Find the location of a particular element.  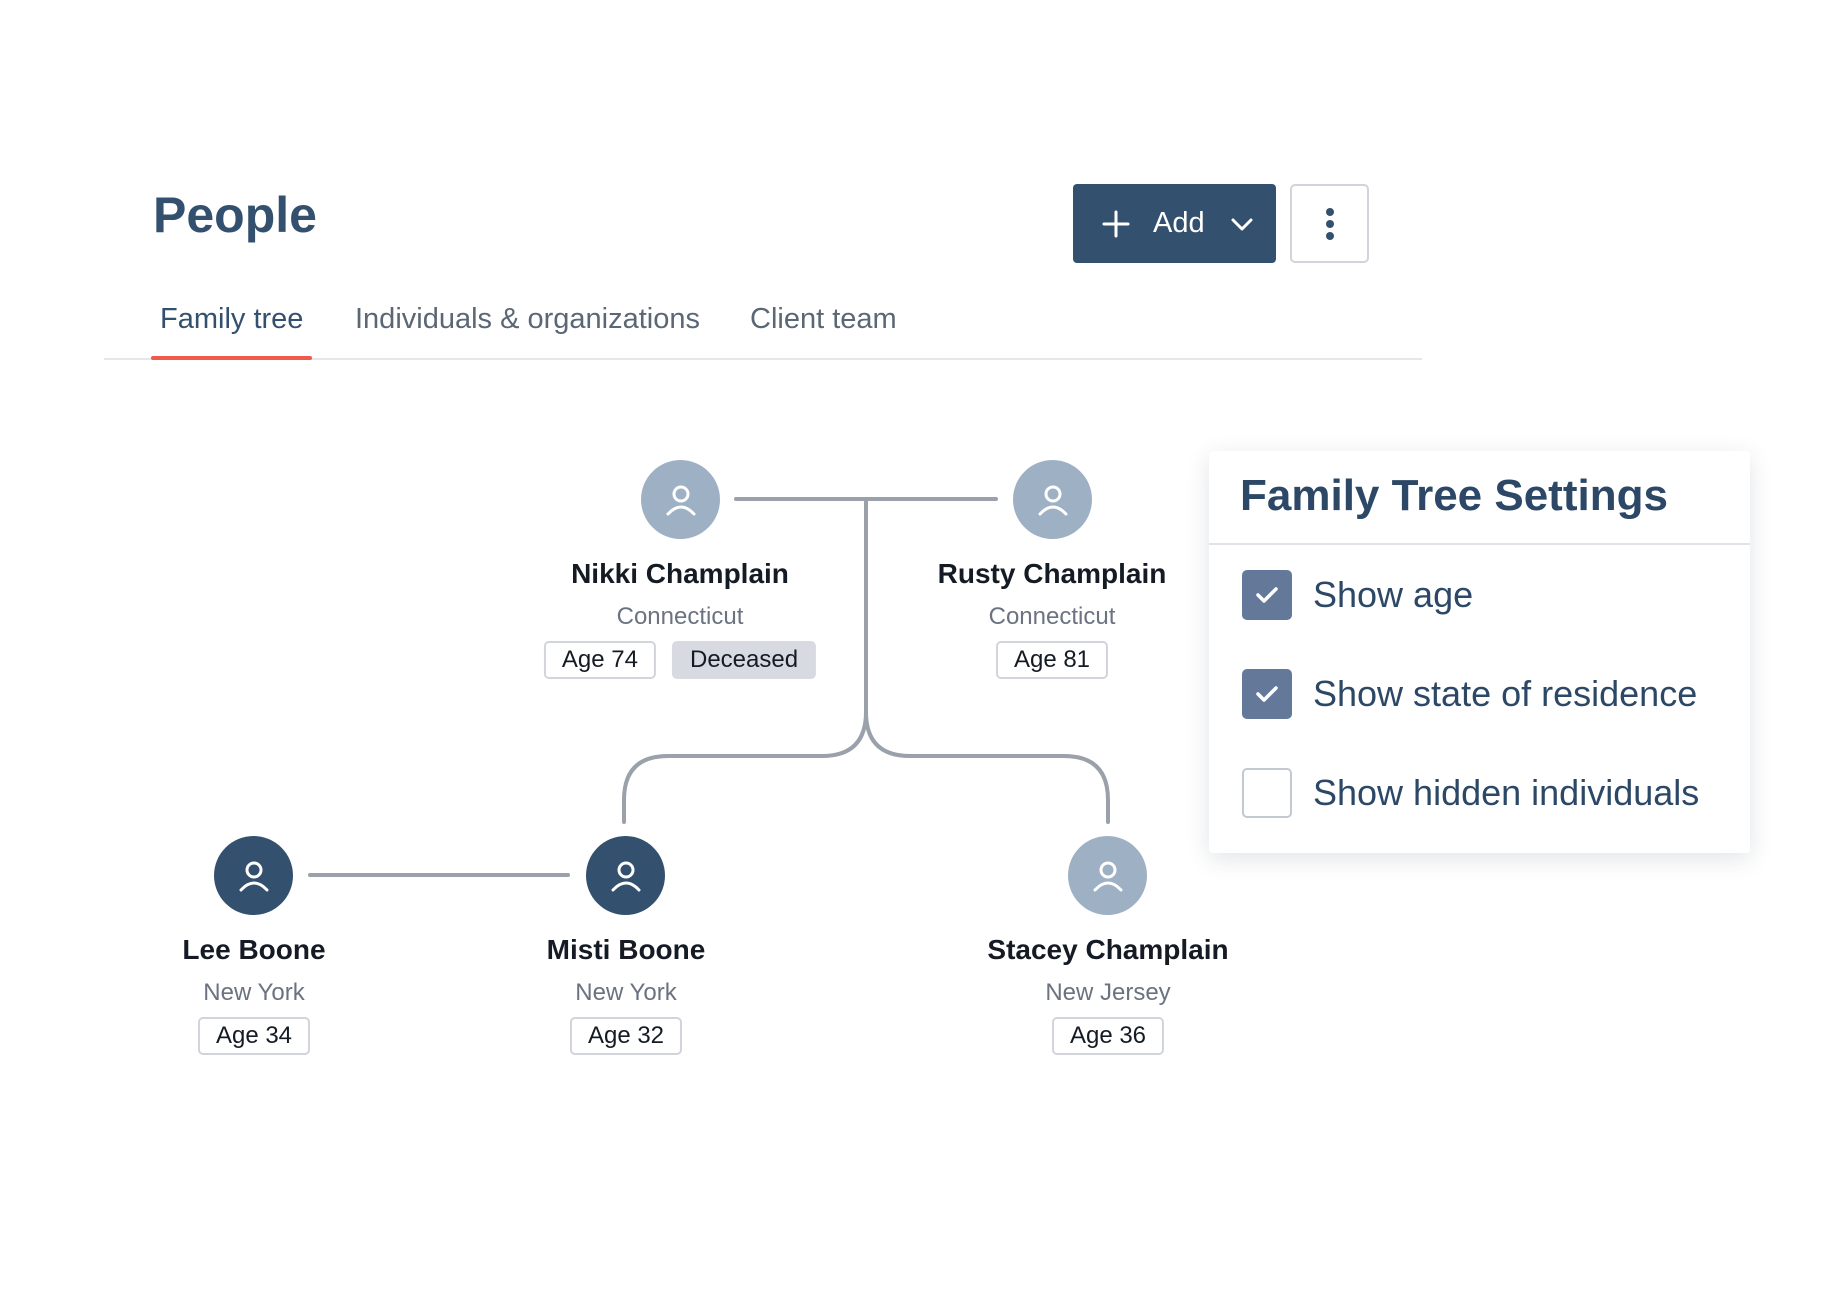

child-branch-left is located at coordinates (745, 767).